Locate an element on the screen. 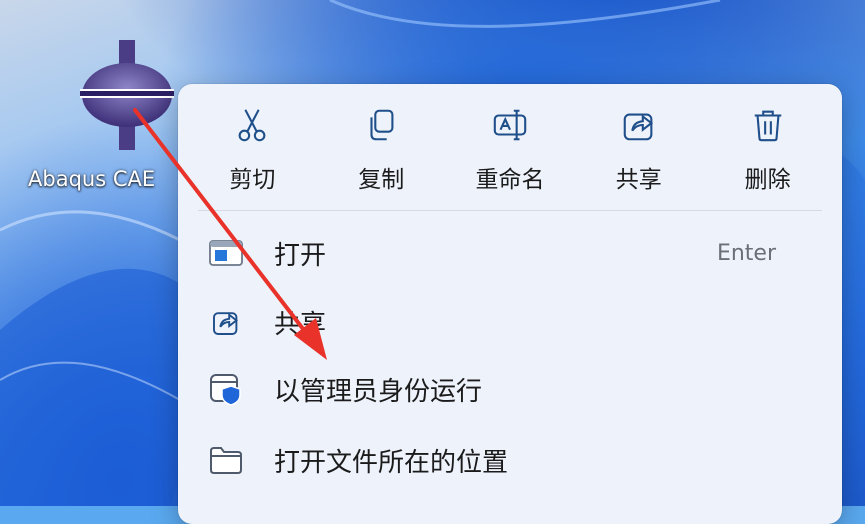 This screenshot has width=865, height=524. folder-icon is located at coordinates (226, 460).